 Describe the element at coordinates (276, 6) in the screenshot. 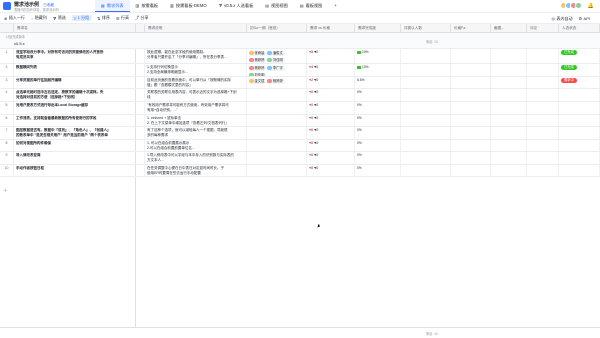

I see `tab-4: ▤ 视图视图` at that location.